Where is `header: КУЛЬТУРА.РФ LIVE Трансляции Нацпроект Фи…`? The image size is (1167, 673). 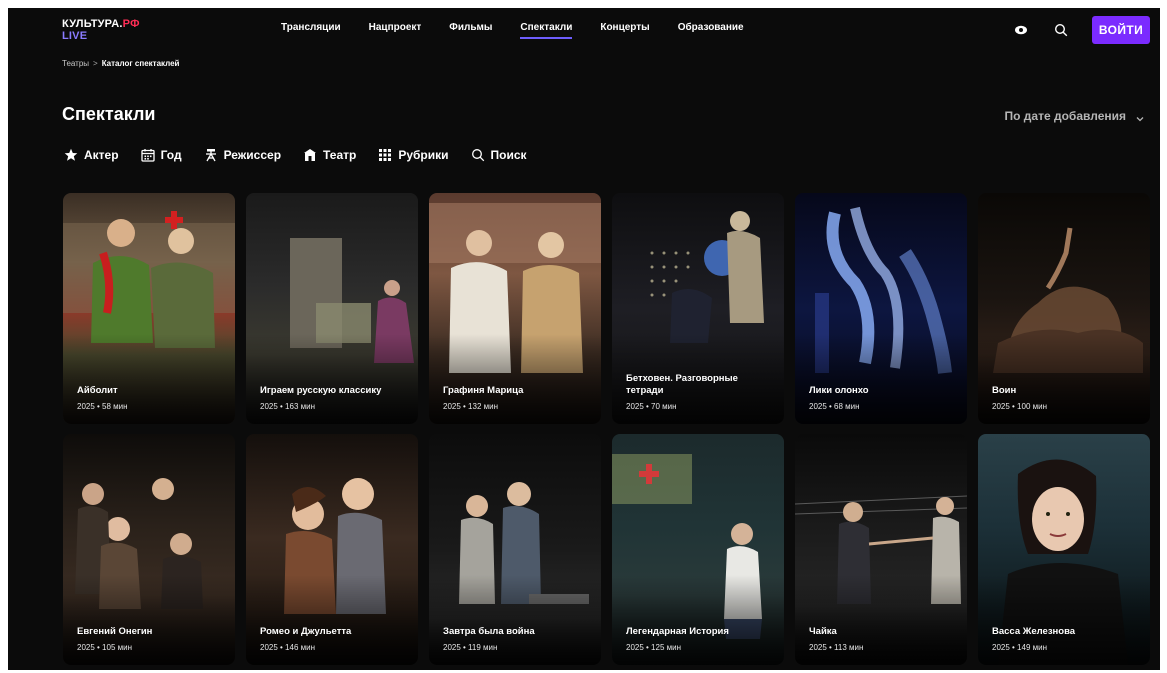 header: КУЛЬТУРА.РФ LIVE Трансляции Нацпроект Фи… is located at coordinates (584, 30).